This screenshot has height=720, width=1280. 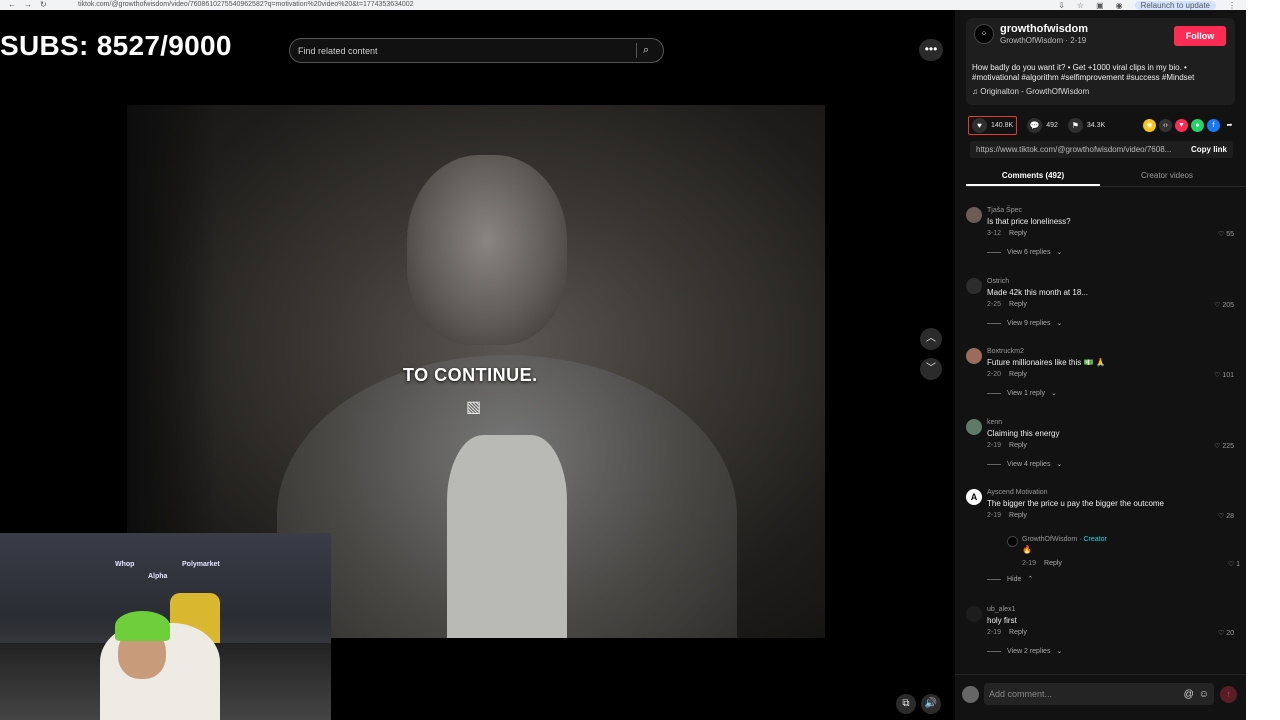 I want to click on reply-username-text: GrowthOfWisdom, so click(x=1049, y=539).